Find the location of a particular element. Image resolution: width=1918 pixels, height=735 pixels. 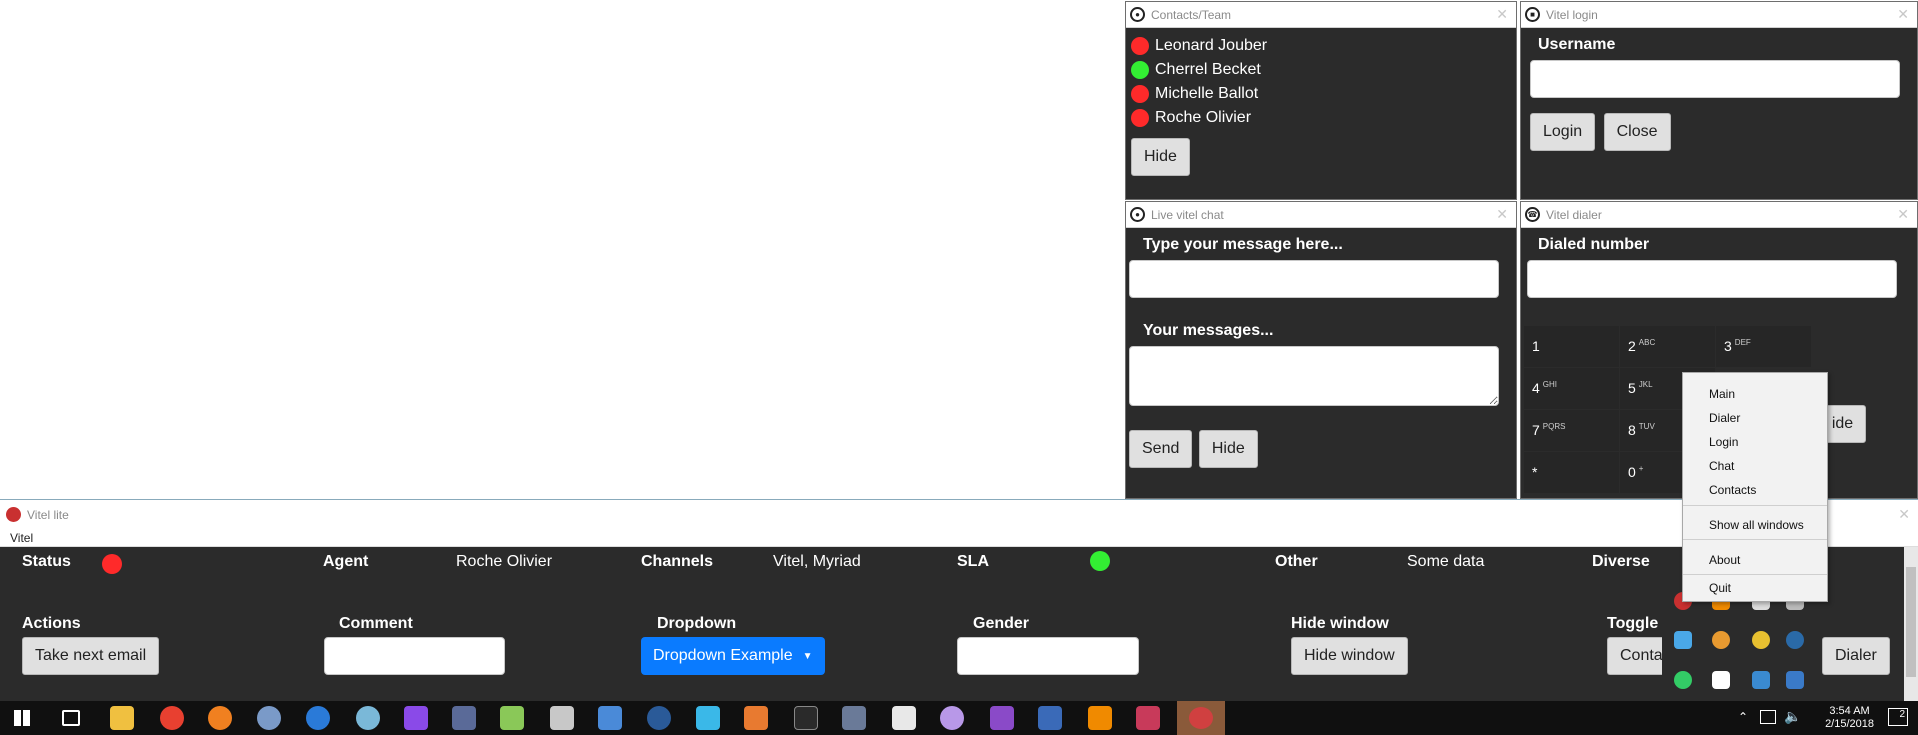

login-window: ■ Vitel login ✕ Username Login Close is located at coordinates (1719, 100).